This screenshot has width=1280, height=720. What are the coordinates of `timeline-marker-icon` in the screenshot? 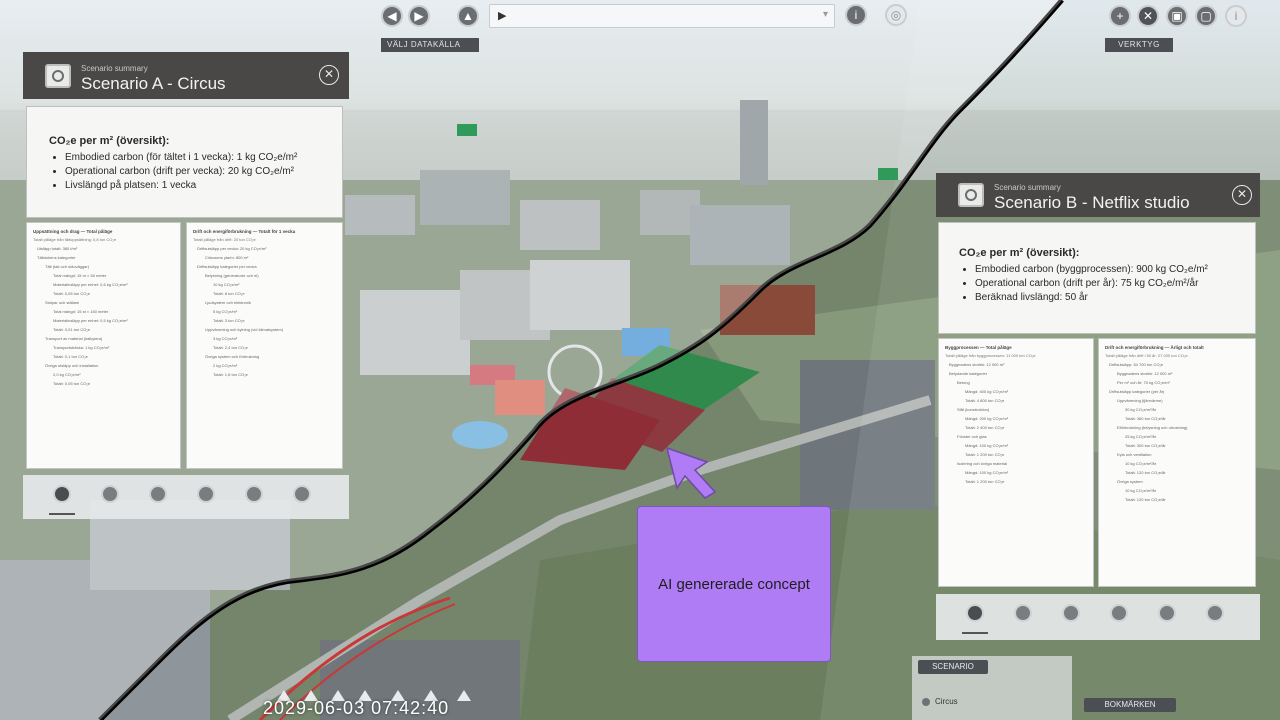 It's located at (464, 695).